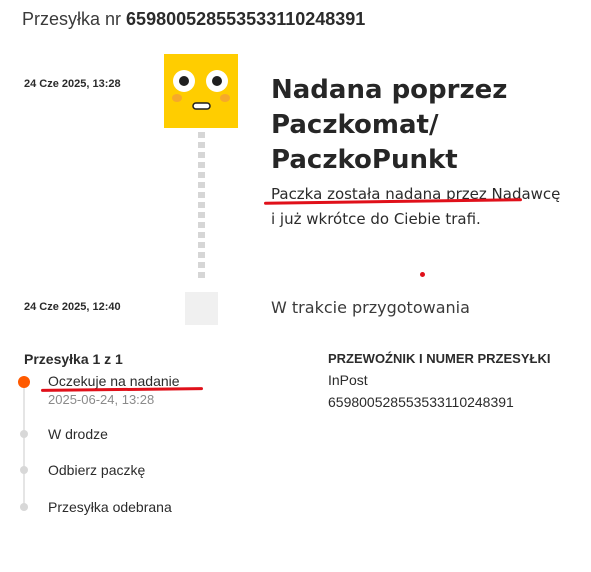 This screenshot has height=572, width=591. What do you see at coordinates (422, 274) in the screenshot?
I see `annotation-dot` at bounding box center [422, 274].